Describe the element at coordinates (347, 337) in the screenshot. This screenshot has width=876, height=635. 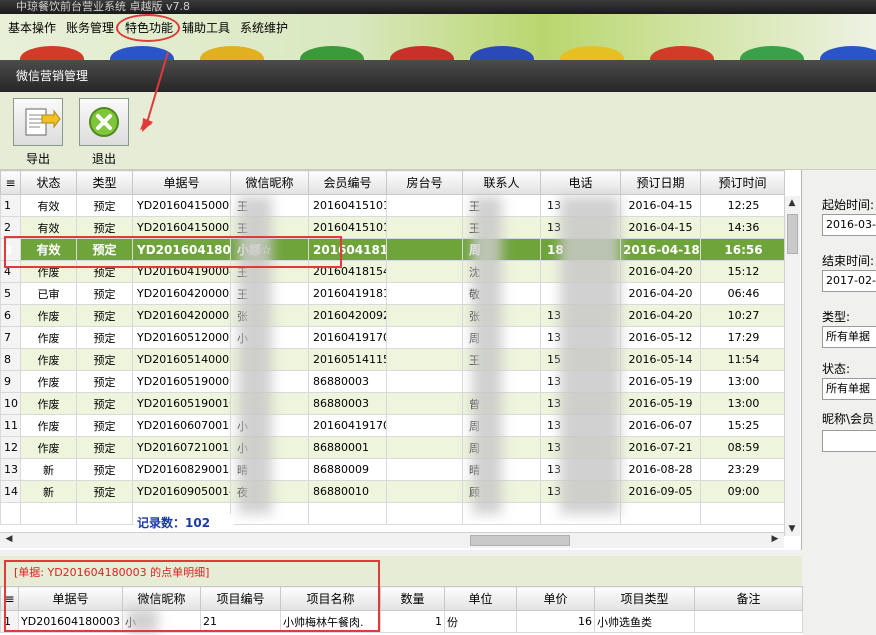
I see `cell-member: 201604191704` at that location.